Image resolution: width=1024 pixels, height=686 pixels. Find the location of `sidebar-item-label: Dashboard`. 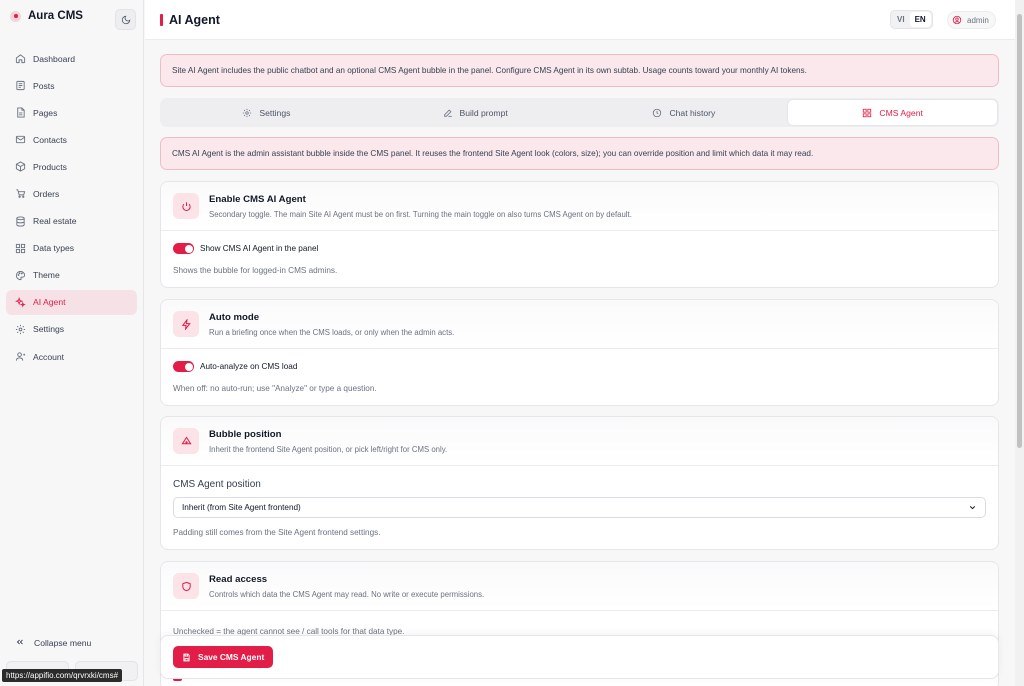

sidebar-item-label: Dashboard is located at coordinates (54, 58).